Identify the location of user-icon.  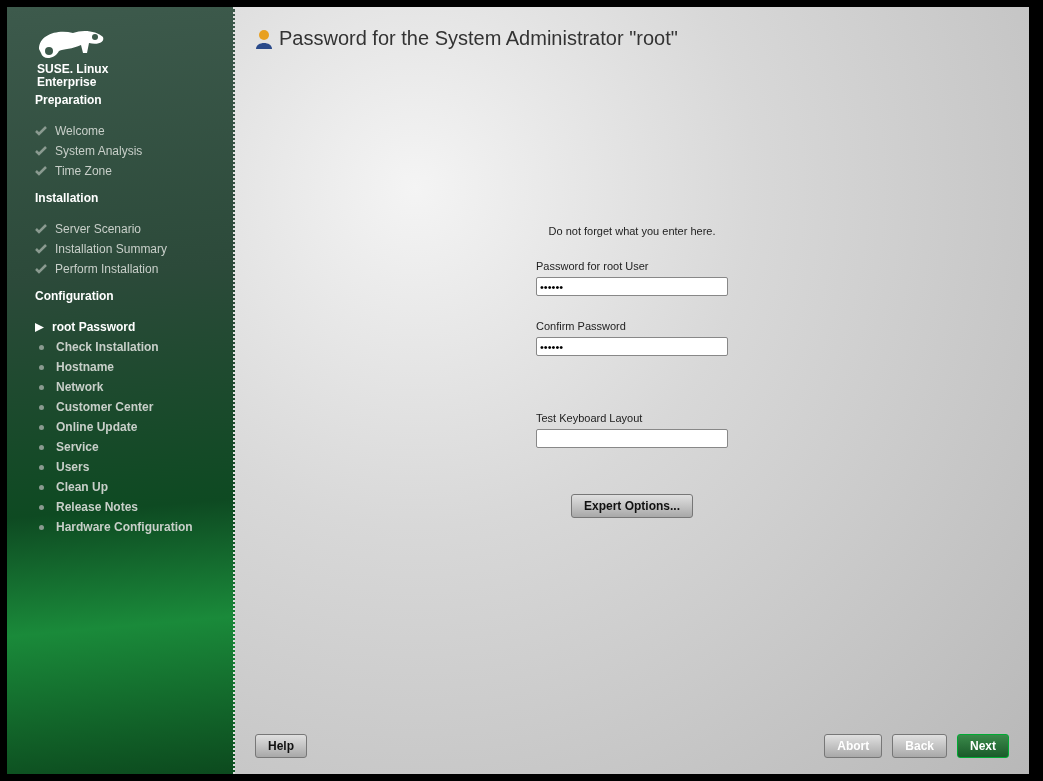
(264, 38).